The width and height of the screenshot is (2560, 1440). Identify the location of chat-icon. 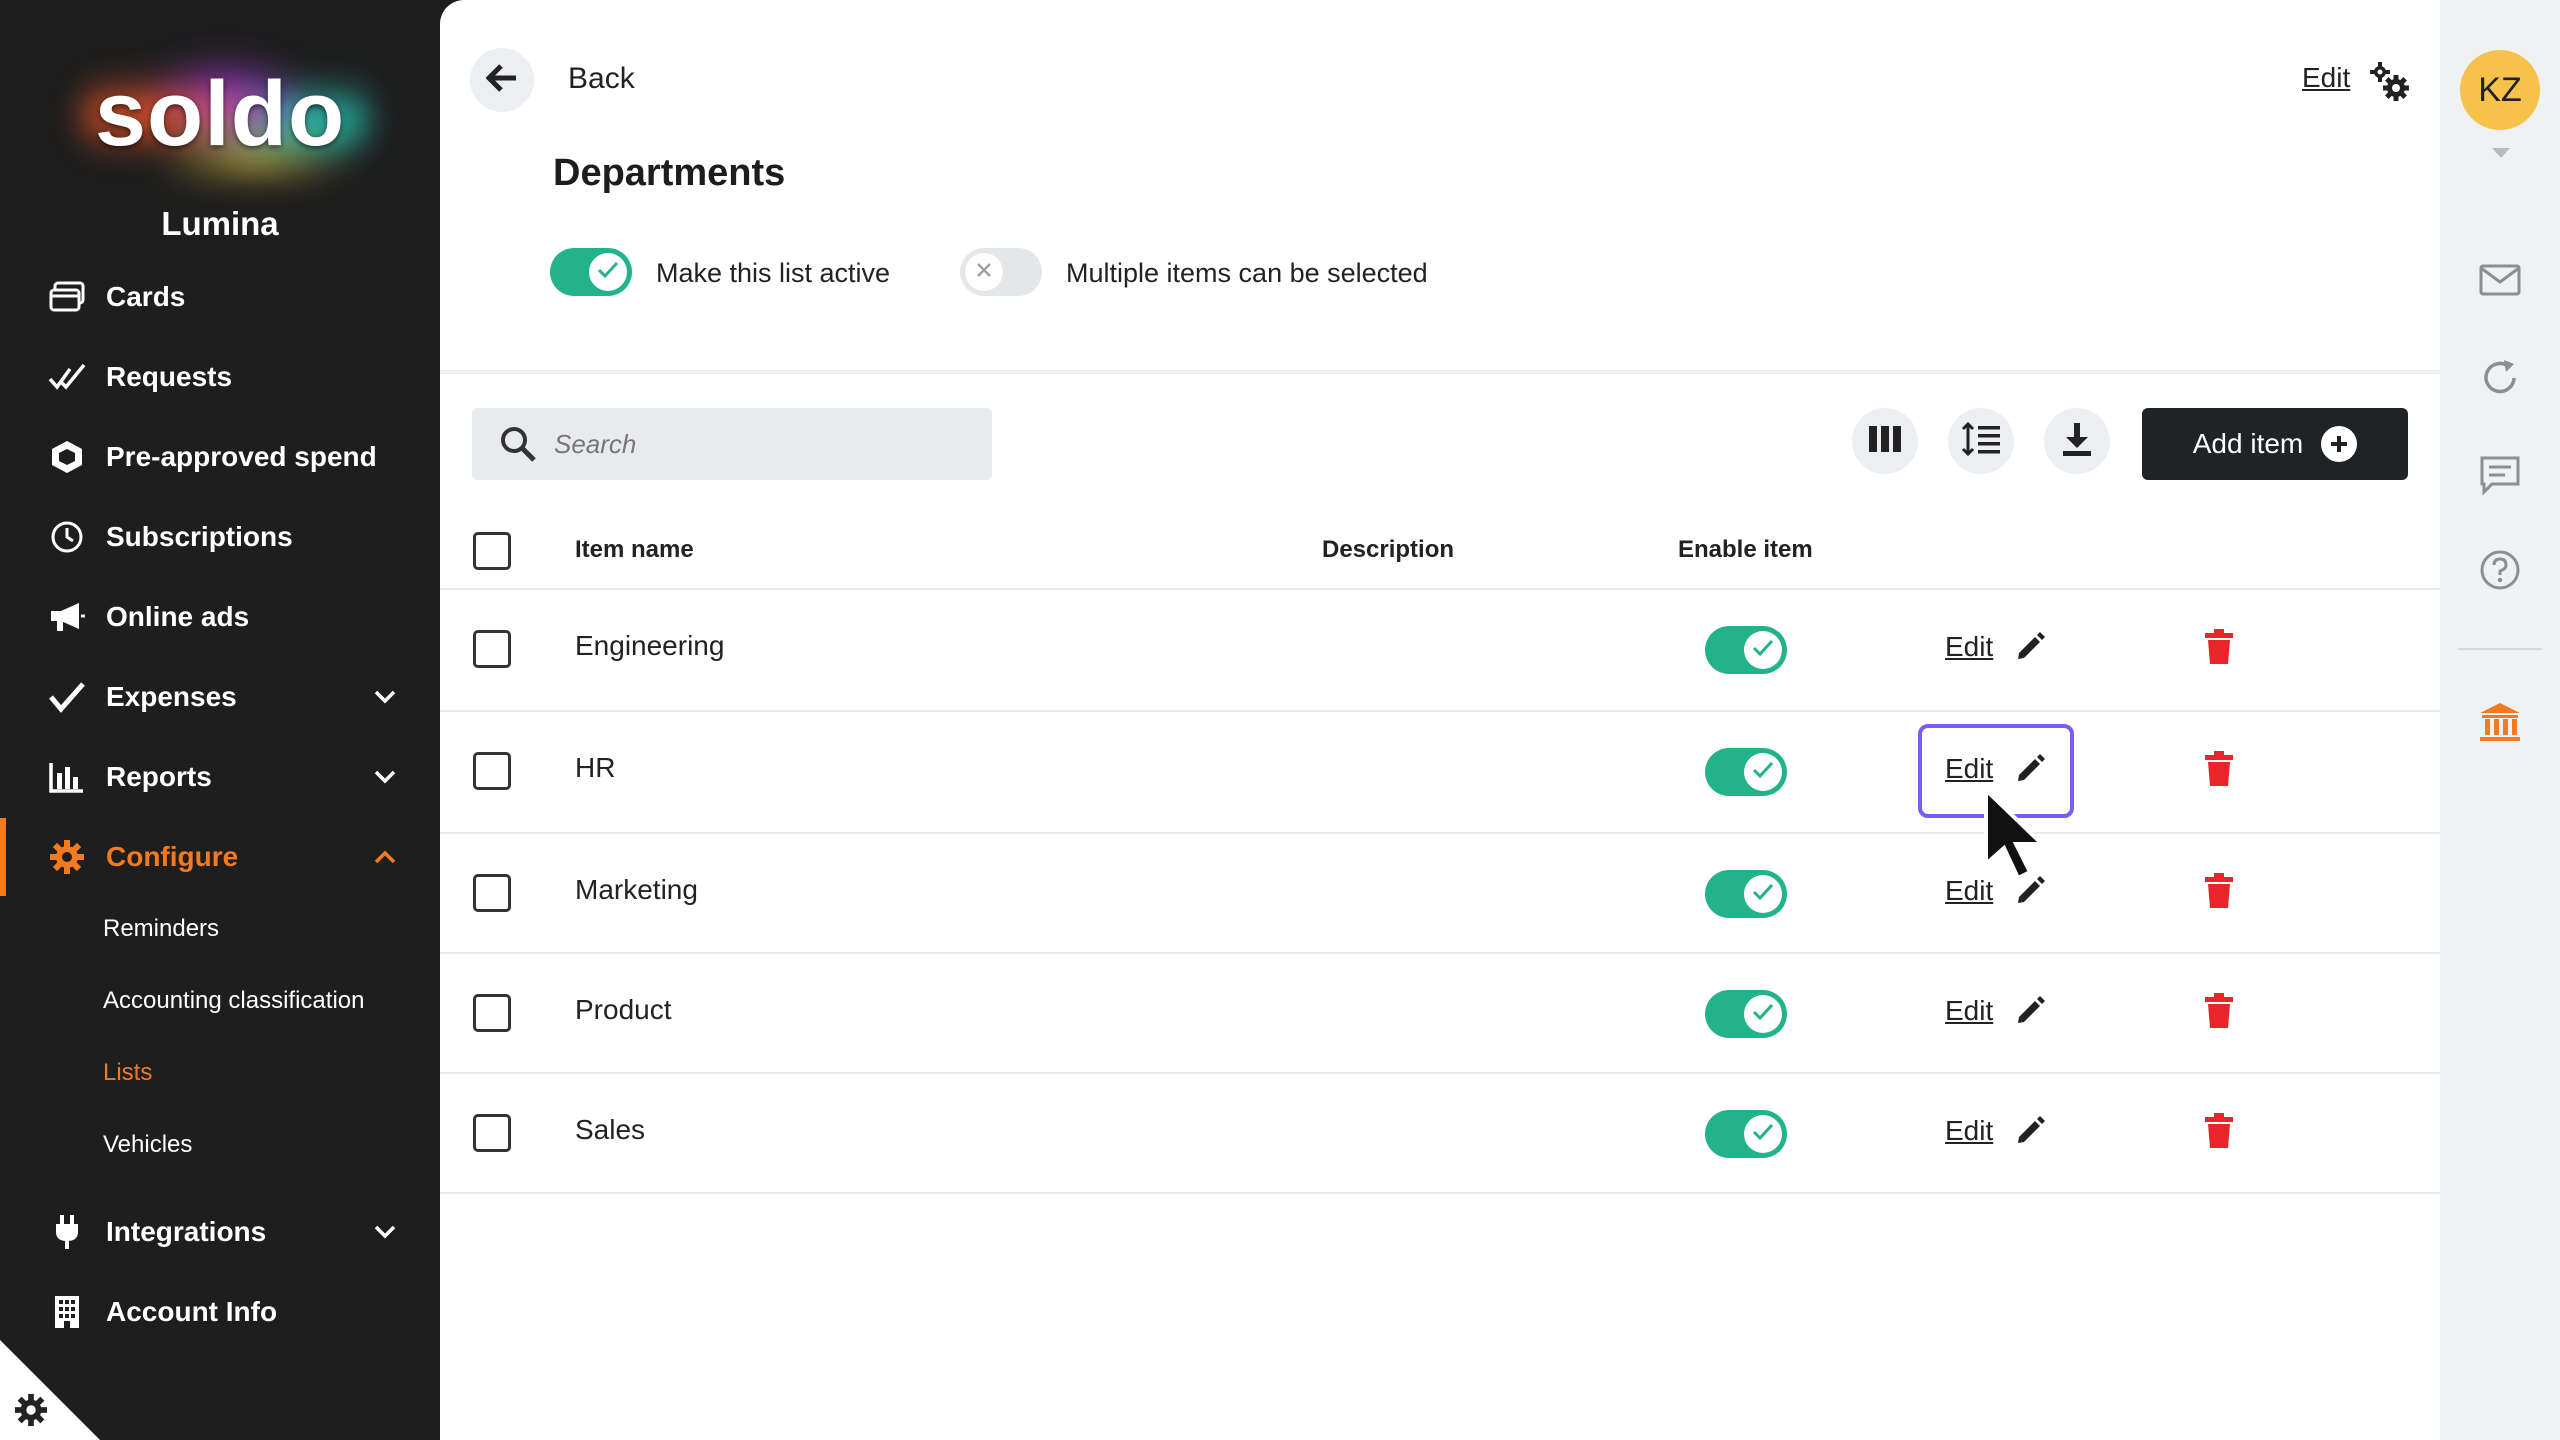
(2502, 476).